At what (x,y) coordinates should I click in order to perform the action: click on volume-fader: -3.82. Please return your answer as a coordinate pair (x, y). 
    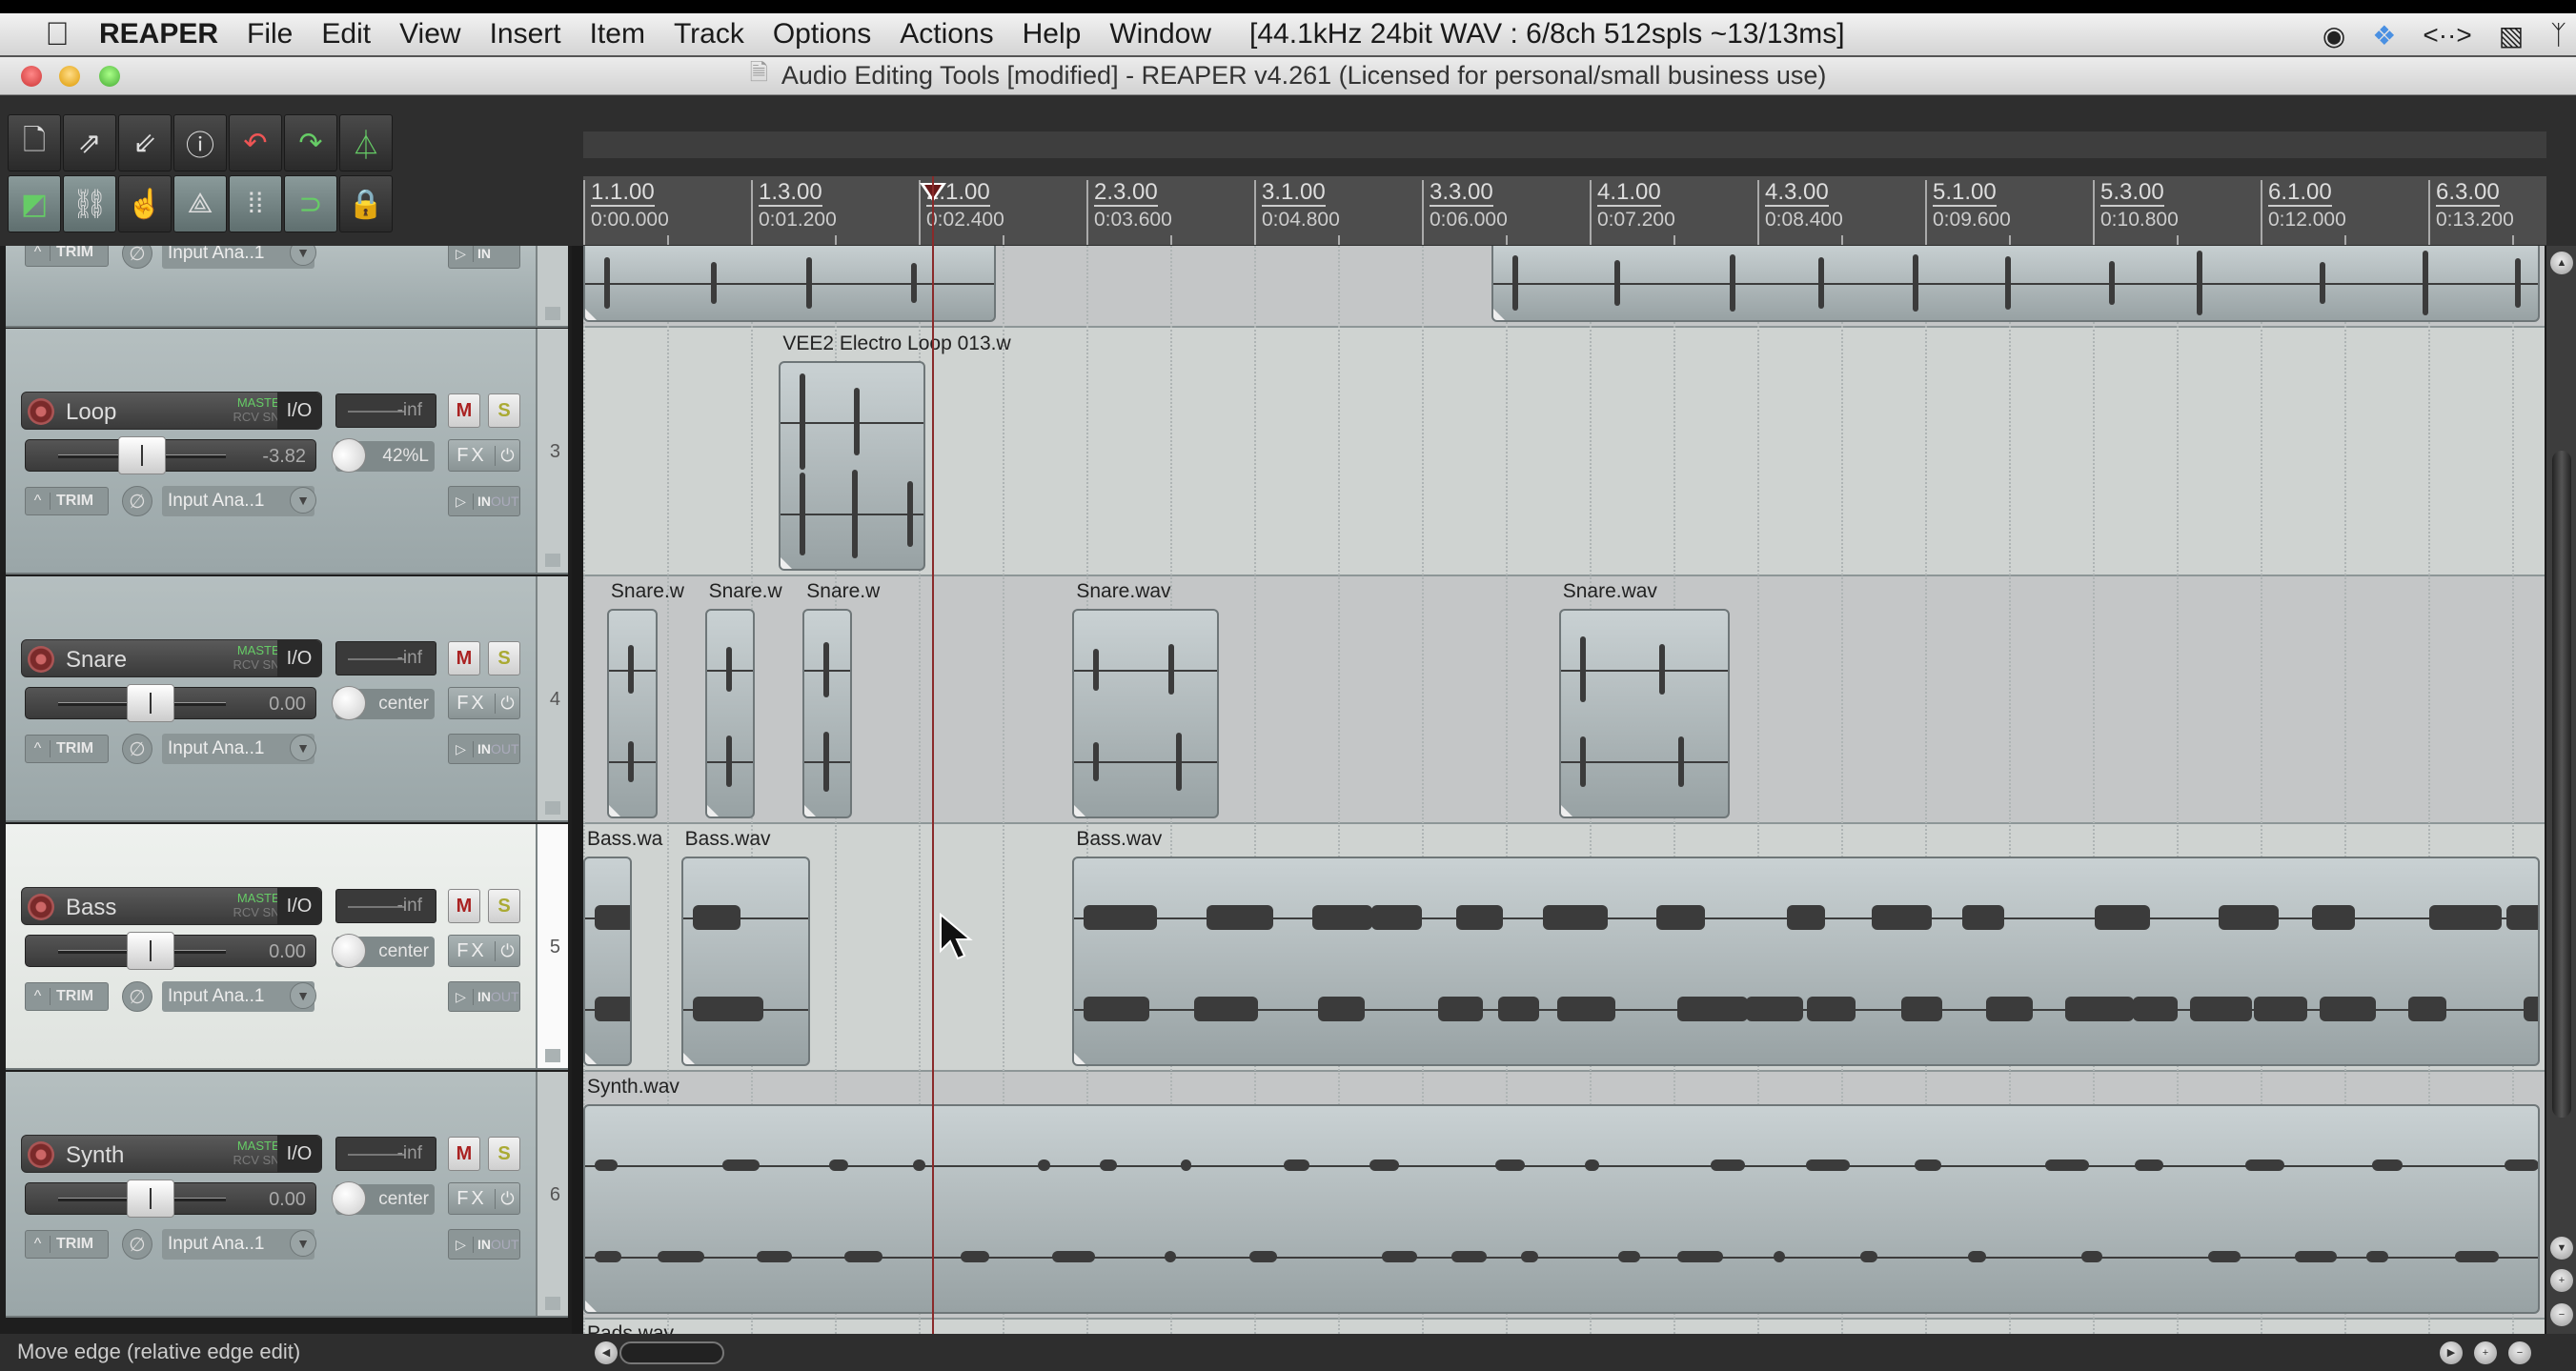
    Looking at the image, I should click on (170, 455).